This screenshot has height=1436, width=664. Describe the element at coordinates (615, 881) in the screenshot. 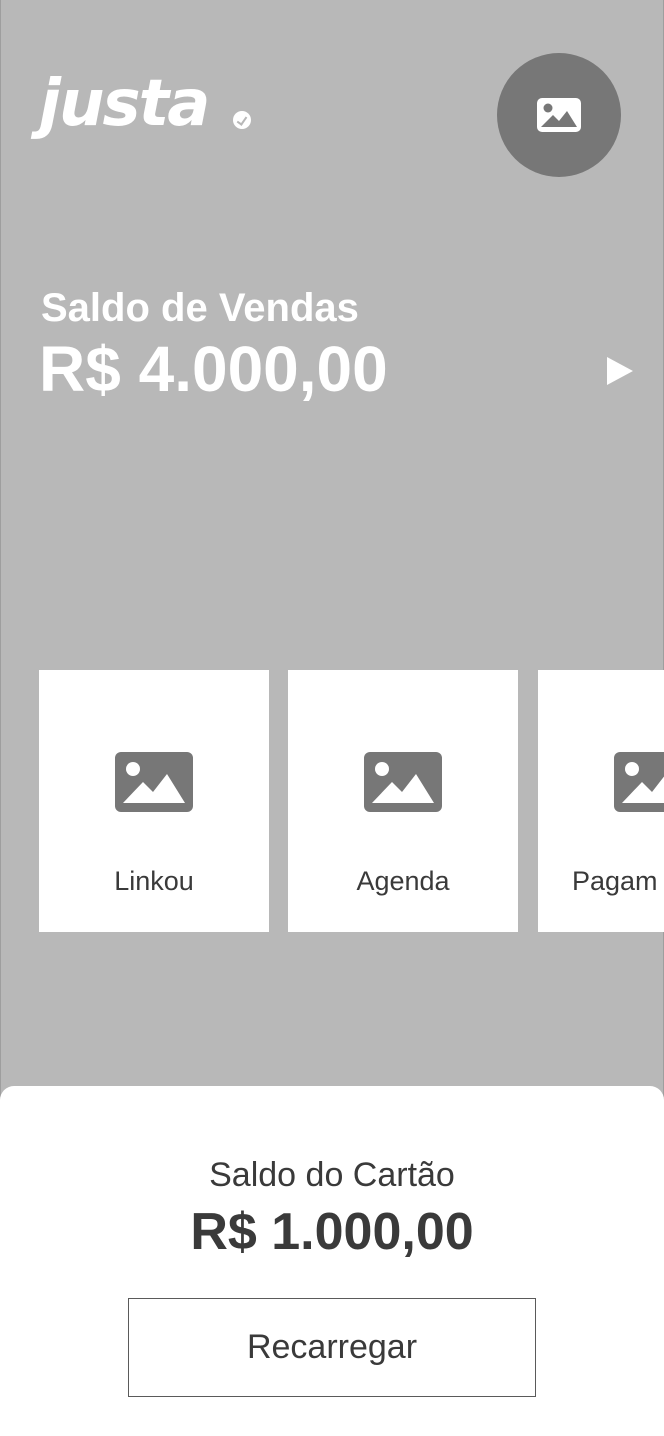

I see `shortcut-label: Pagam` at that location.